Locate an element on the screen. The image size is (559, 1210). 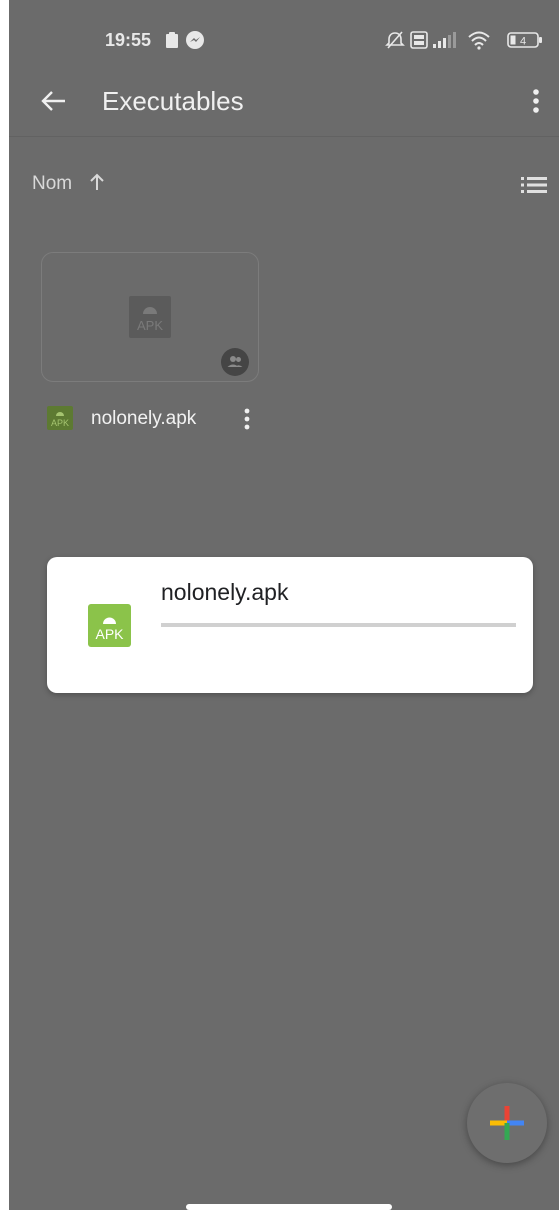
clipboard-icon is located at coordinates (172, 40).